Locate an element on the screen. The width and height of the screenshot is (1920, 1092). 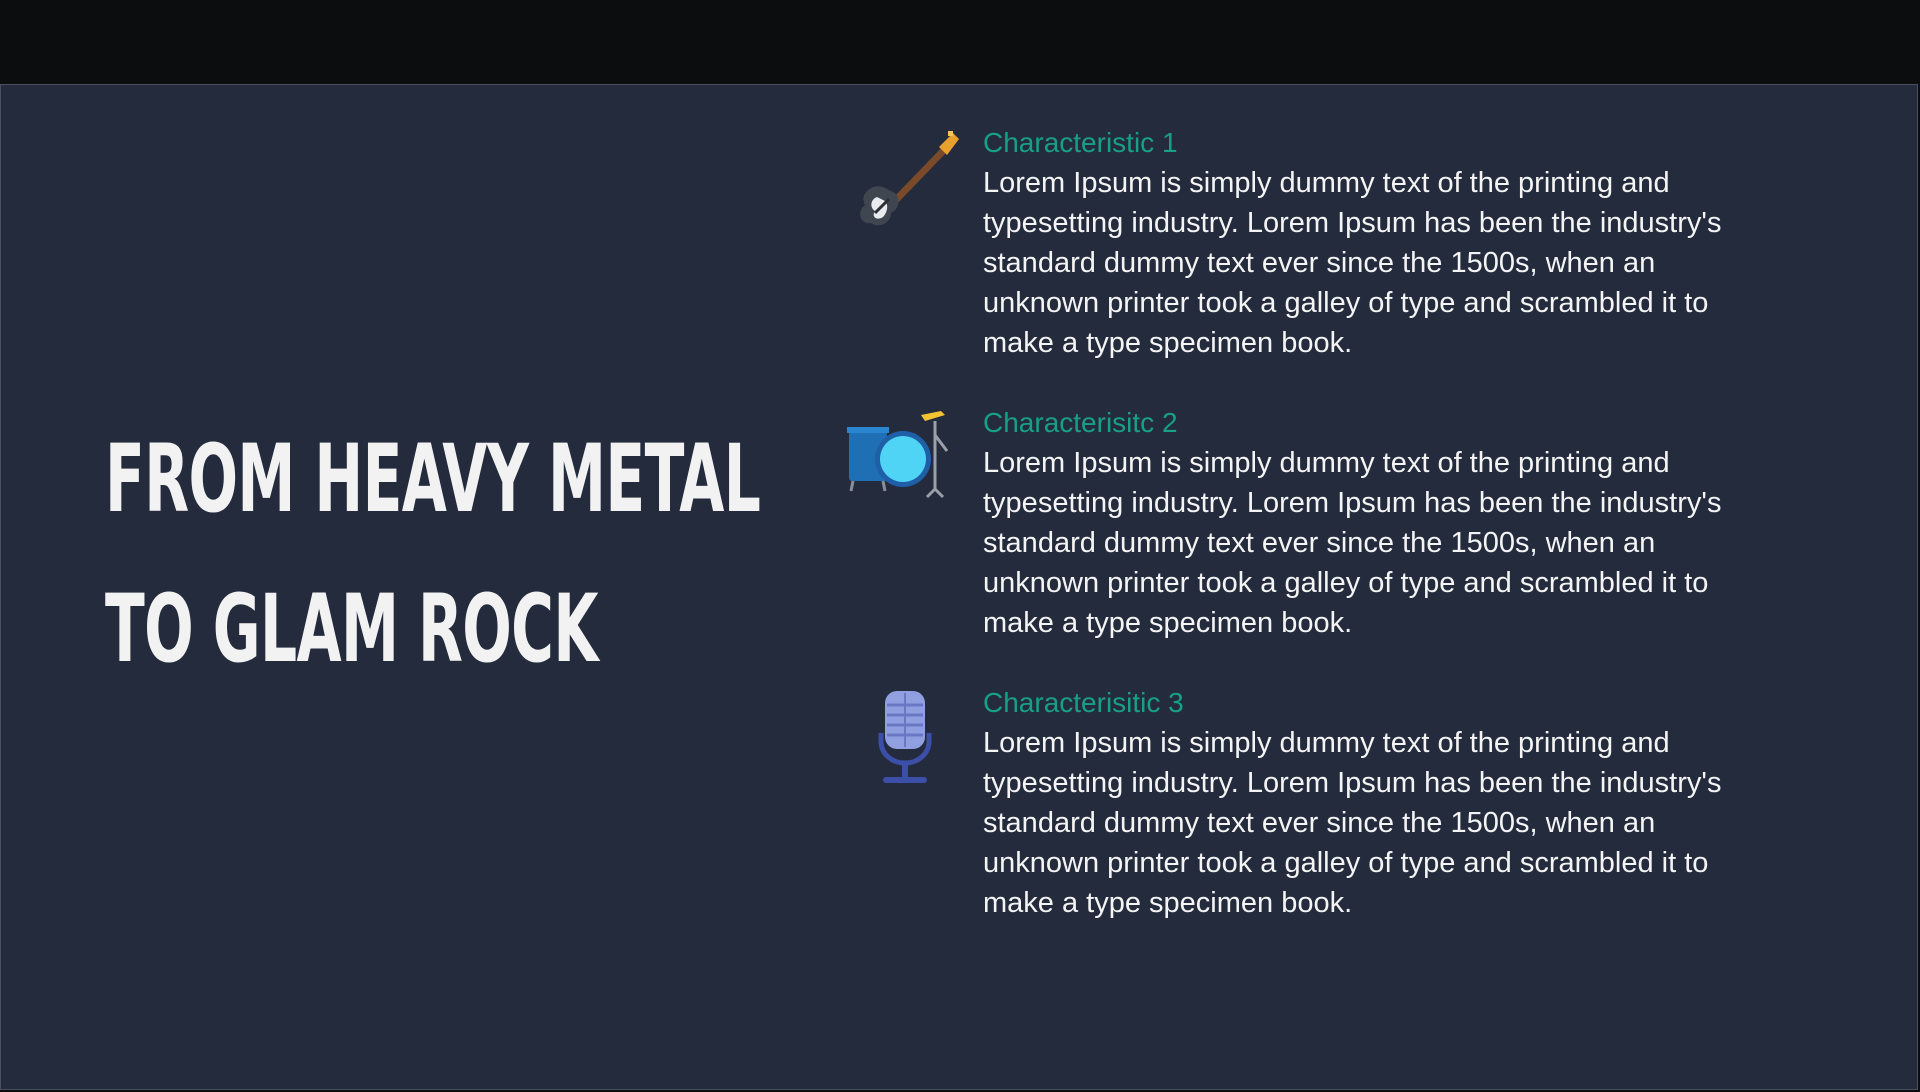
slide-headline: FROM HEAVY METAL TO GLAM ROCK is located at coordinates (433, 555).